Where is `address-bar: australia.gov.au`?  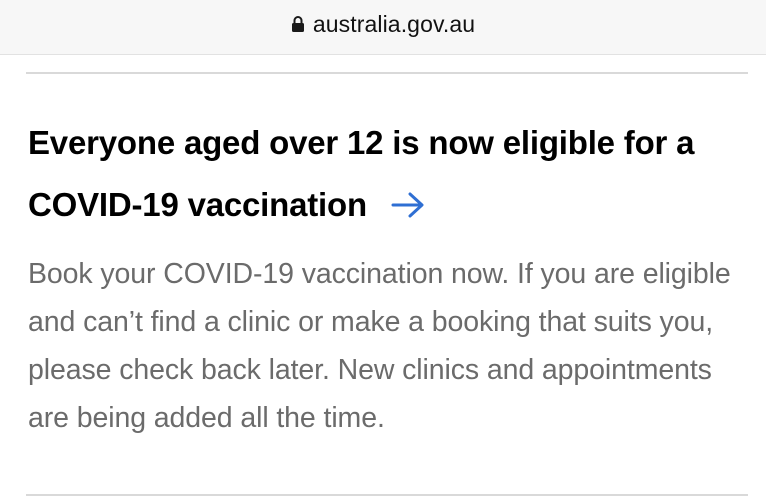
address-bar: australia.gov.au is located at coordinates (383, 27).